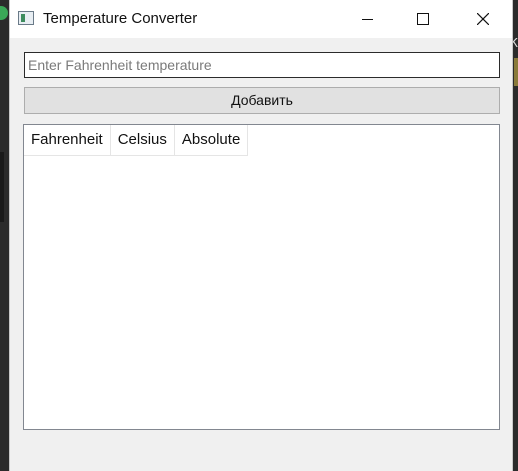 The height and width of the screenshot is (471, 518). What do you see at coordinates (67, 140) in the screenshot?
I see `column-header-fahrenheit: Fahrenheit` at bounding box center [67, 140].